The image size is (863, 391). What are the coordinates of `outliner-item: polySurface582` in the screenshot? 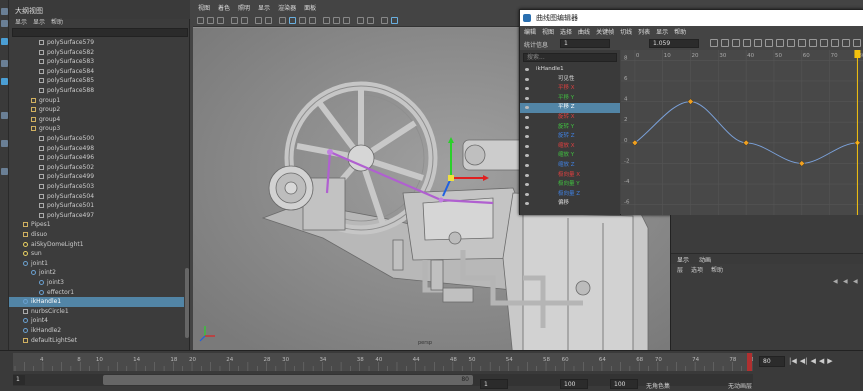 It's located at (96, 53).